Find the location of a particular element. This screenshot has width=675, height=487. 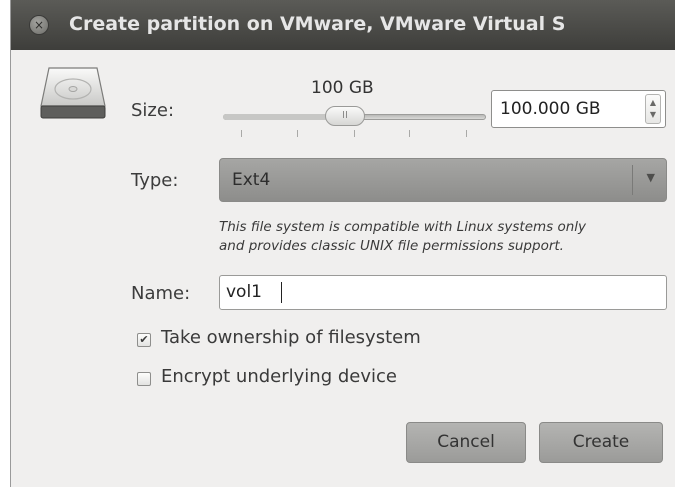

take-ownership-label: Take ownership of filesystem is located at coordinates (291, 337).